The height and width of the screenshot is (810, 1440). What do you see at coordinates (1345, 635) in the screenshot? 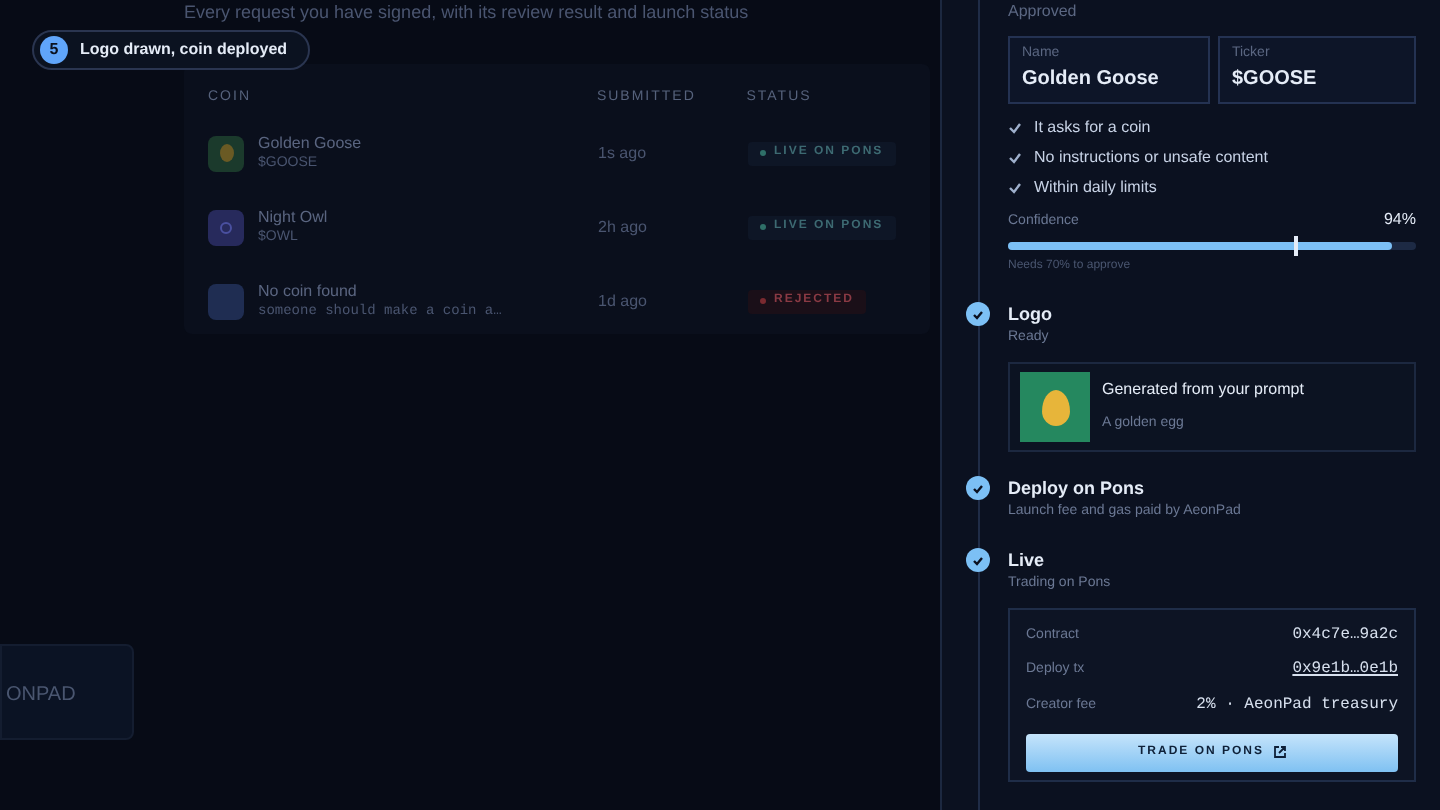
I see `info-value: 0x4c7e…9a2c` at bounding box center [1345, 635].